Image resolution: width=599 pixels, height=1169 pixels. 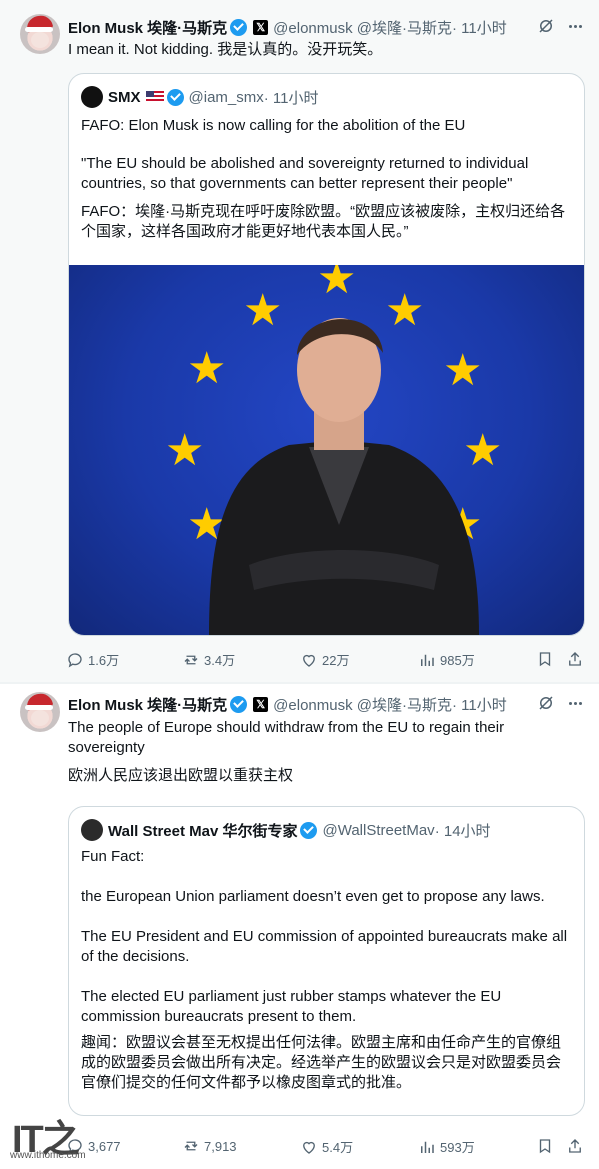 I want to click on quote-author-name: SMX, so click(x=124, y=97).